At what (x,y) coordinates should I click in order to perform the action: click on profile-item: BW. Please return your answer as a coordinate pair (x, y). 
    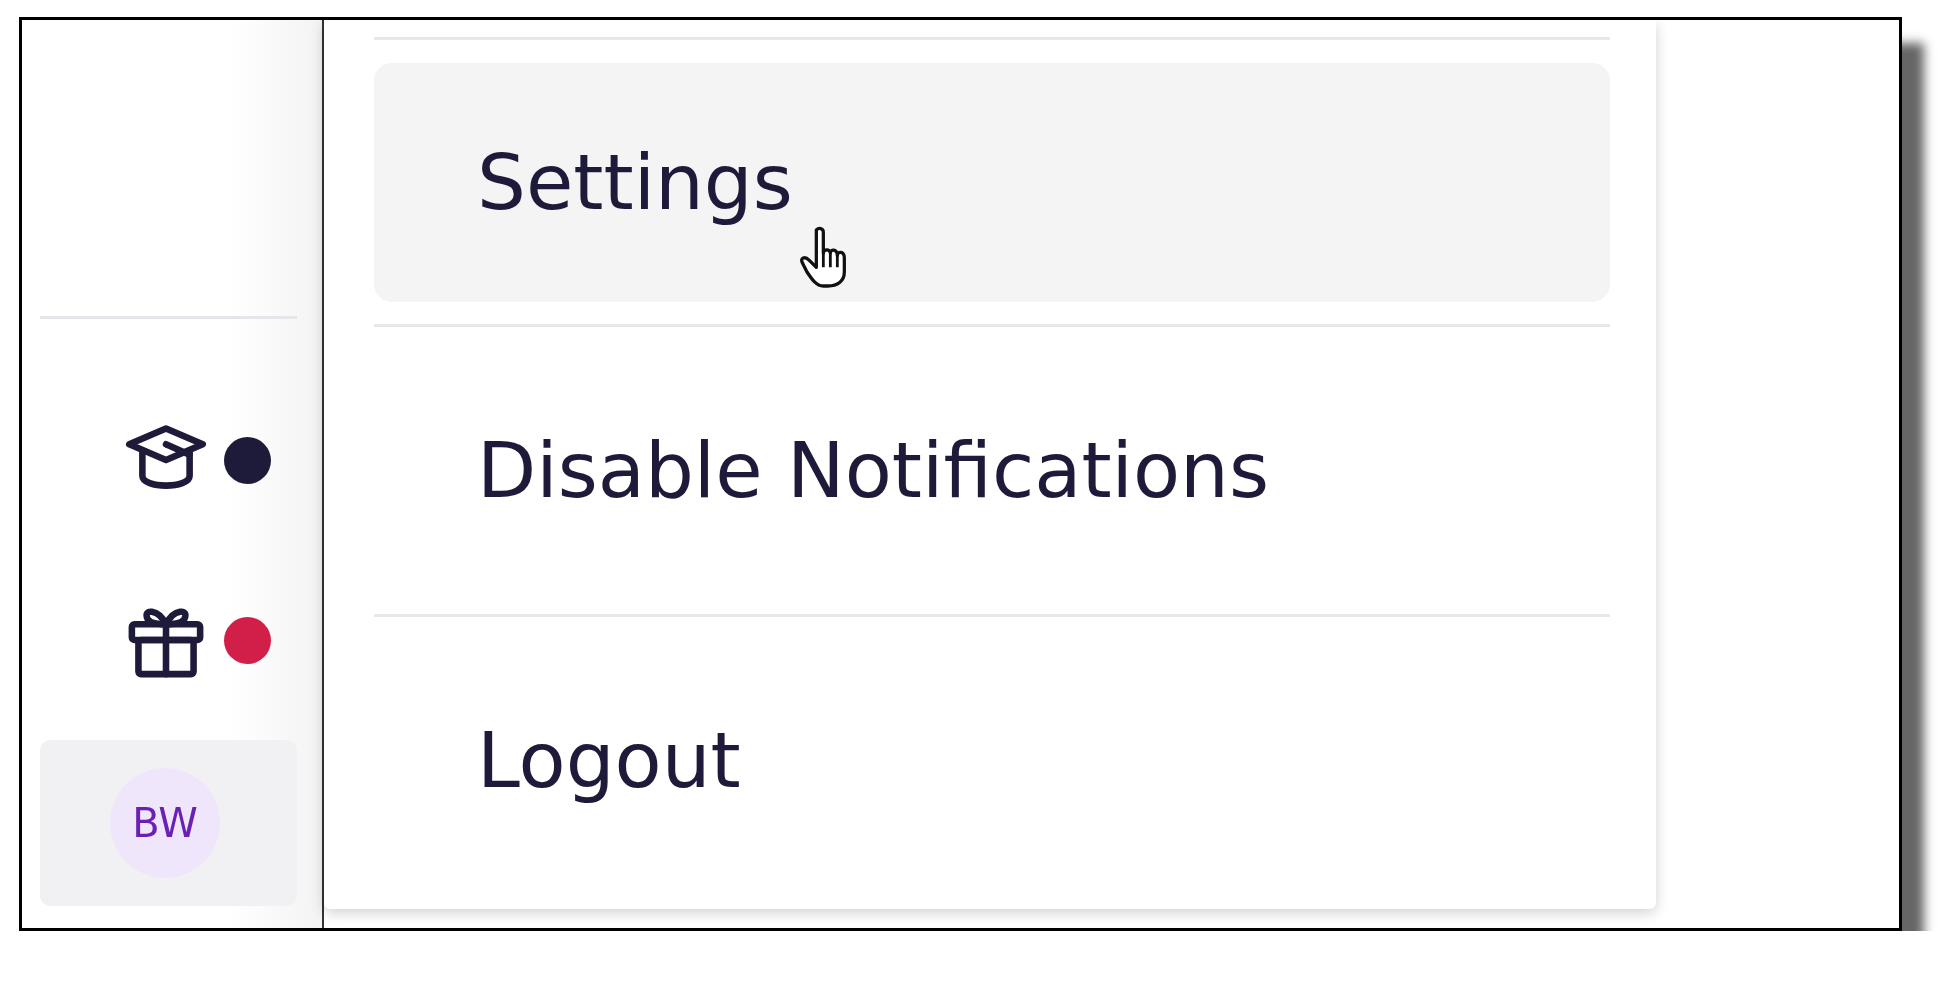
    Looking at the image, I should click on (168, 823).